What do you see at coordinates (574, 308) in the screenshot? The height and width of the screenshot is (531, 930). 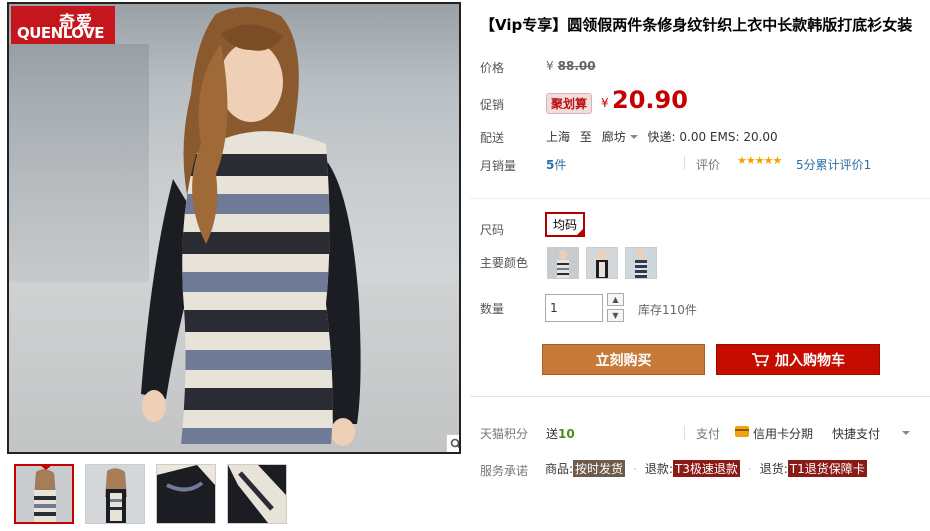 I see `quantity-input: 1` at bounding box center [574, 308].